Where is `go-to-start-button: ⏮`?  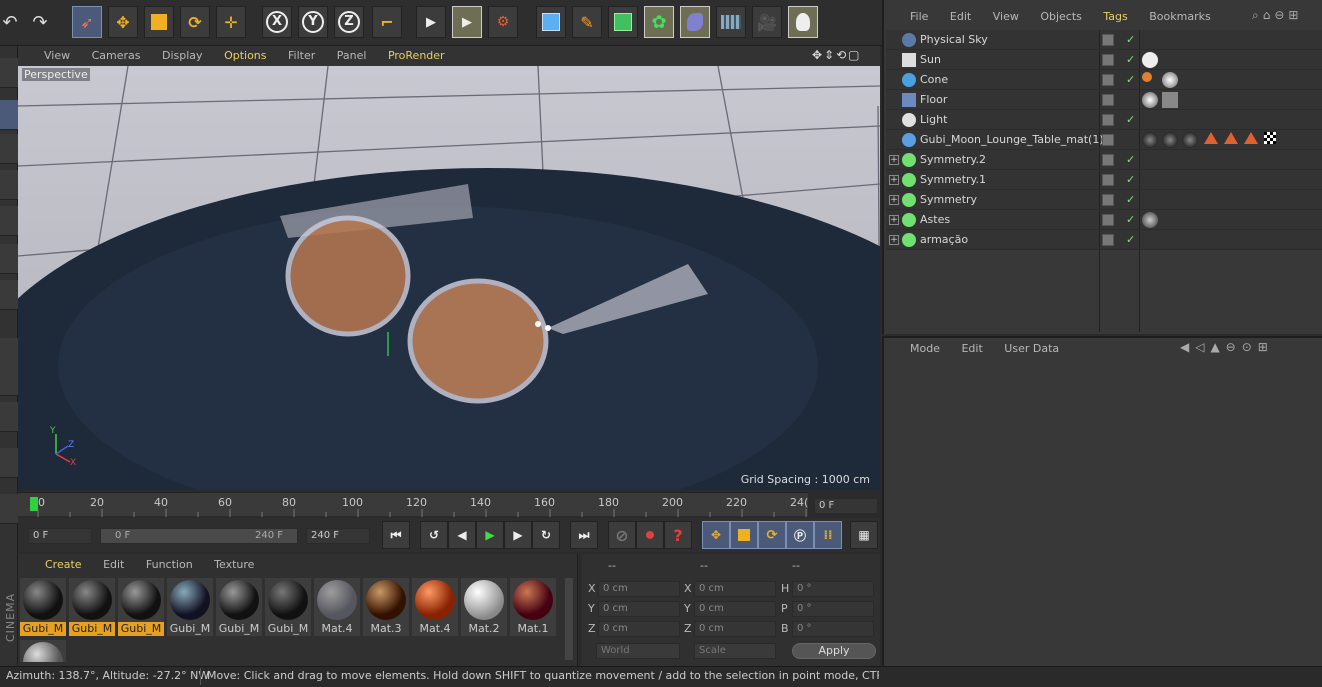
go-to-start-button: ⏮ is located at coordinates (396, 535).